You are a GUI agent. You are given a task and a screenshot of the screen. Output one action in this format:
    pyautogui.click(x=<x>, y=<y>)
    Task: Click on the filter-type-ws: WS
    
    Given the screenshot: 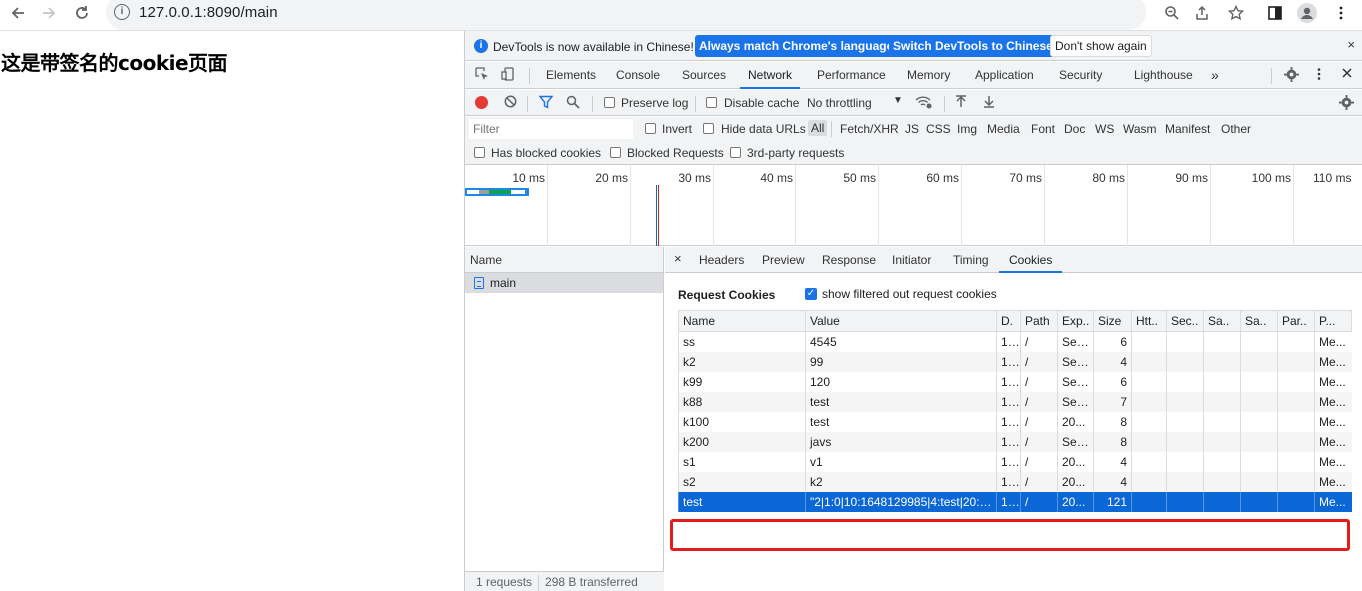 What is the action you would take?
    pyautogui.click(x=1104, y=129)
    